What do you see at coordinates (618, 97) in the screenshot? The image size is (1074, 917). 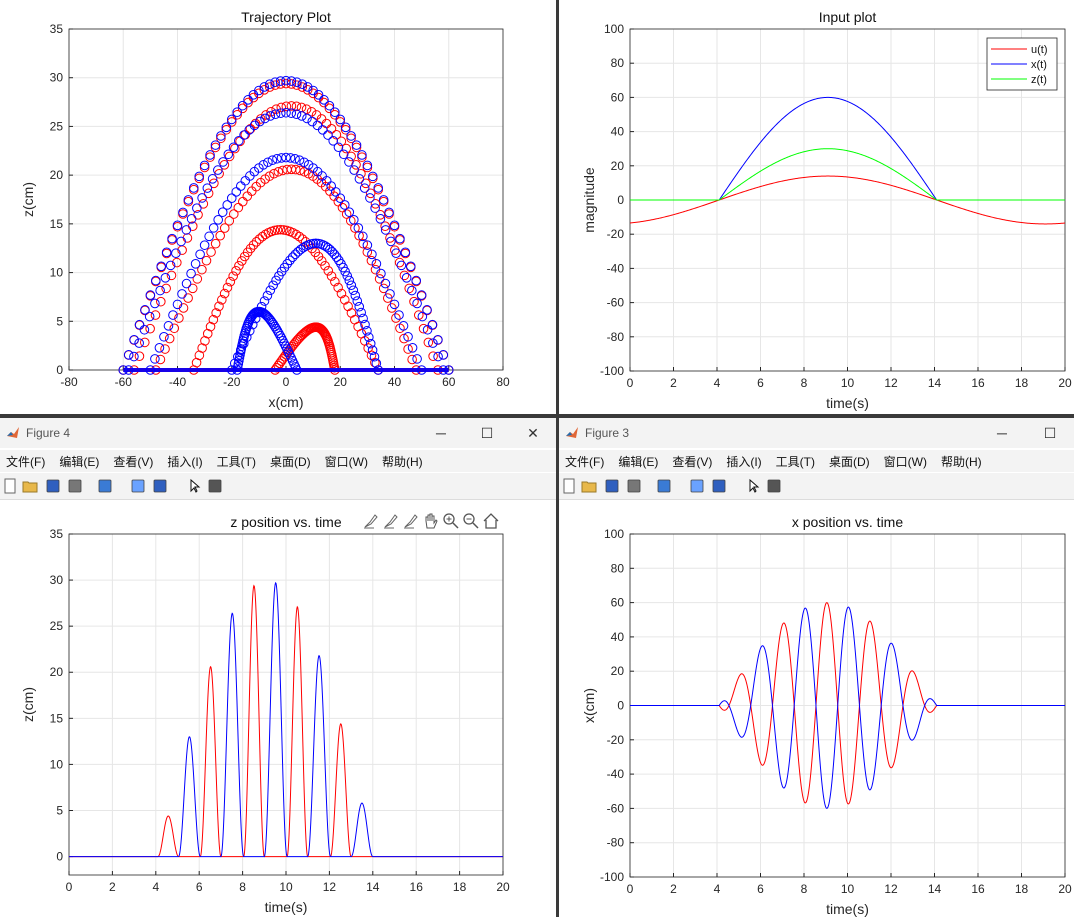 I see `y-tick-label: 60` at bounding box center [618, 97].